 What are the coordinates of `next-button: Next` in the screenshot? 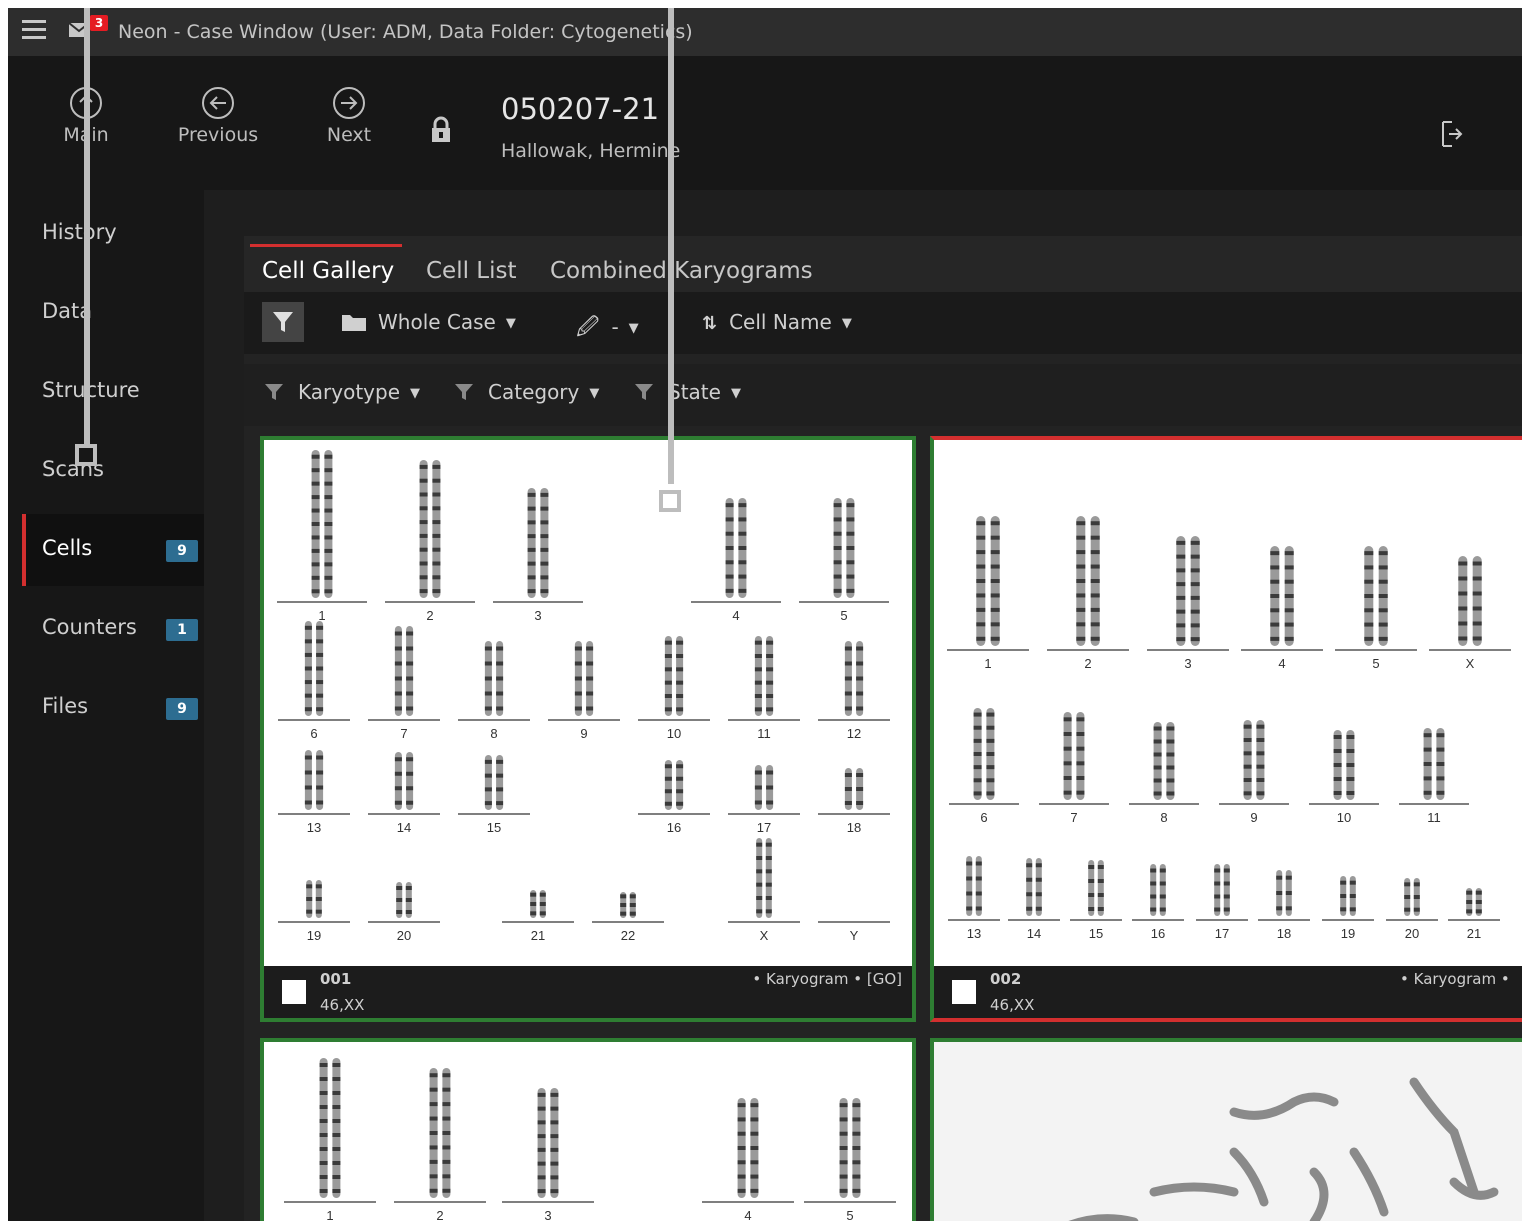 It's located at (349, 116).